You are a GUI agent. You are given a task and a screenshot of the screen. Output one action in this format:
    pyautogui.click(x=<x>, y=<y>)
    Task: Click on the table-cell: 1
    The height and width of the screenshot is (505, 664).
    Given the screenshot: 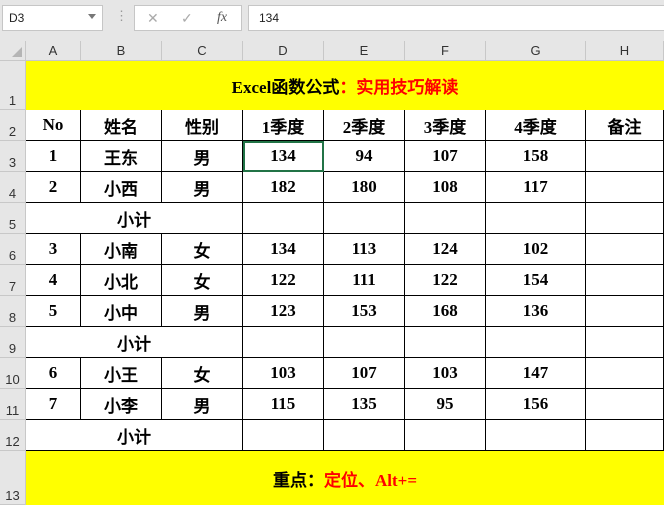 What is the action you would take?
    pyautogui.click(x=53, y=156)
    